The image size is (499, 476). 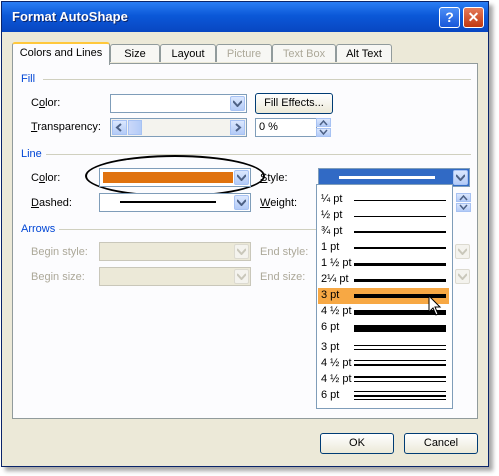 I want to click on tab-size: Size, so click(x=135, y=53).